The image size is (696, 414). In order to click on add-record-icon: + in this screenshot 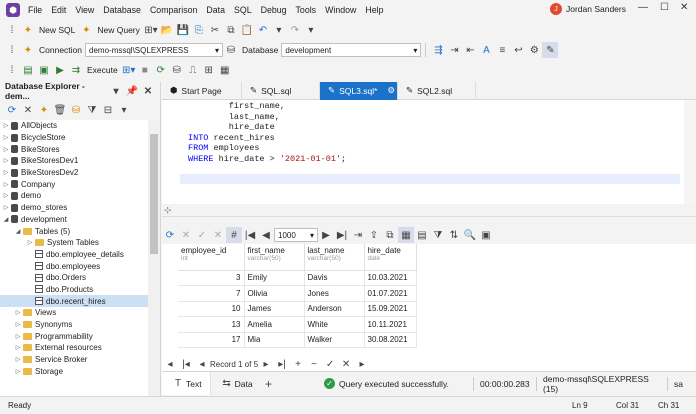, I will do `click(298, 364)`.